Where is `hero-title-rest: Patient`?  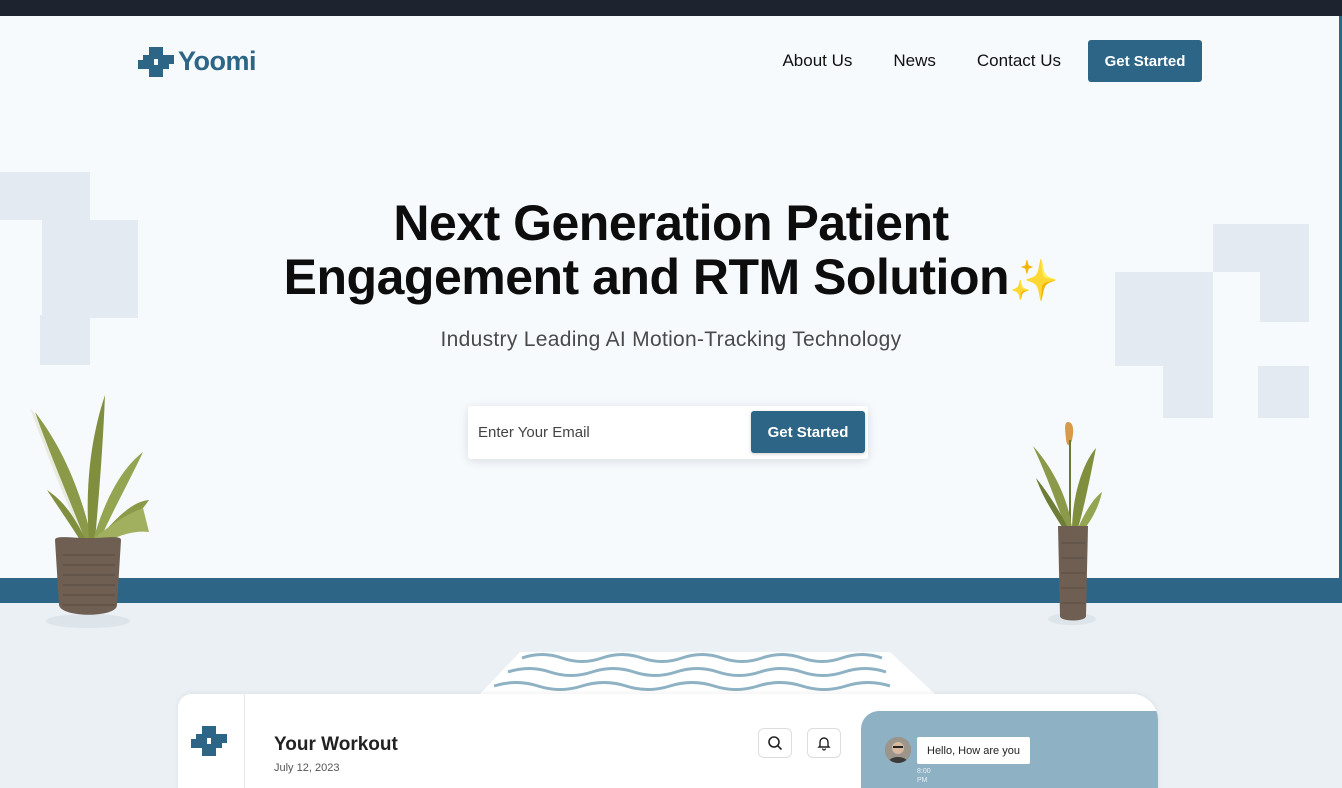 hero-title-rest: Patient is located at coordinates (860, 223).